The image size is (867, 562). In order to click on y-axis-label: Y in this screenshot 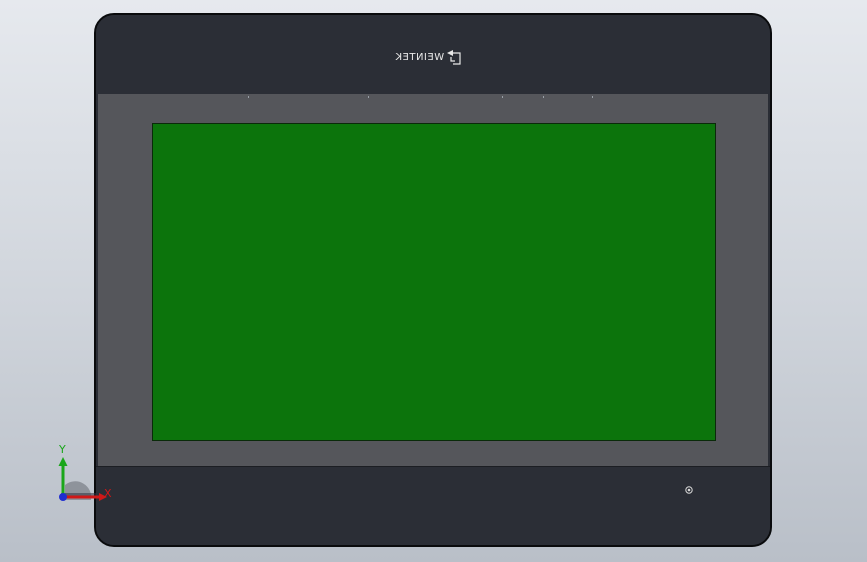, I will do `click(62, 449)`.